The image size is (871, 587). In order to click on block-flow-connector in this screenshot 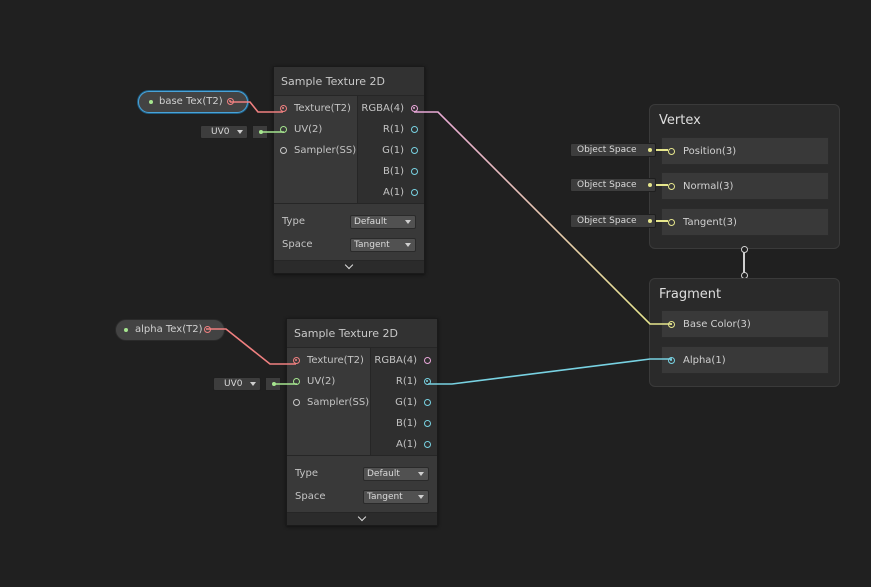, I will do `click(745, 263)`.